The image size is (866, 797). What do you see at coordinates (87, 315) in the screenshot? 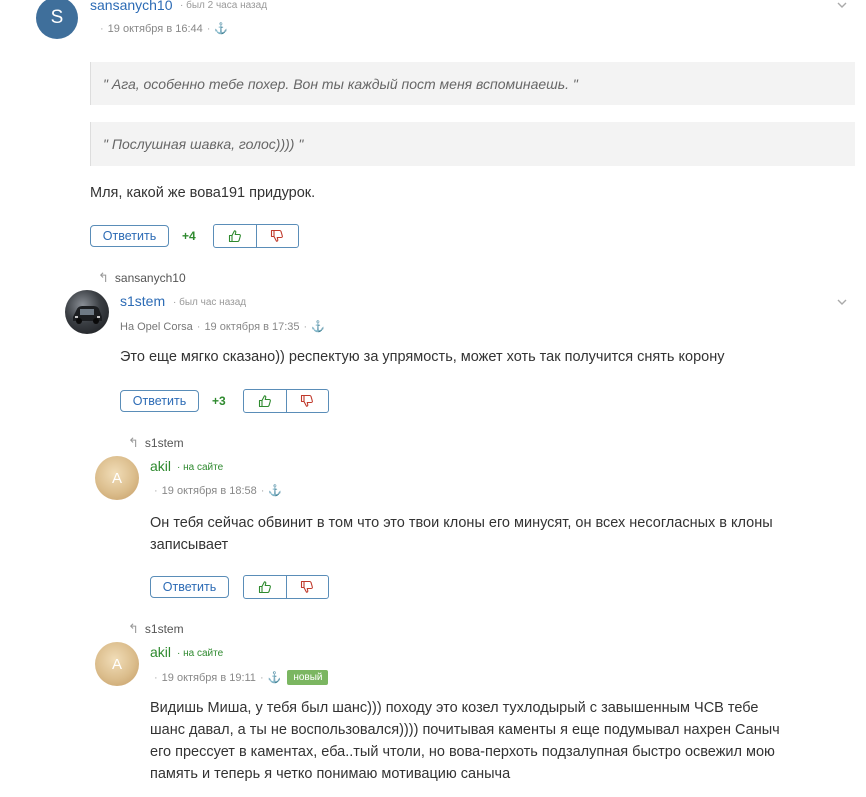
I see `car-photo` at bounding box center [87, 315].